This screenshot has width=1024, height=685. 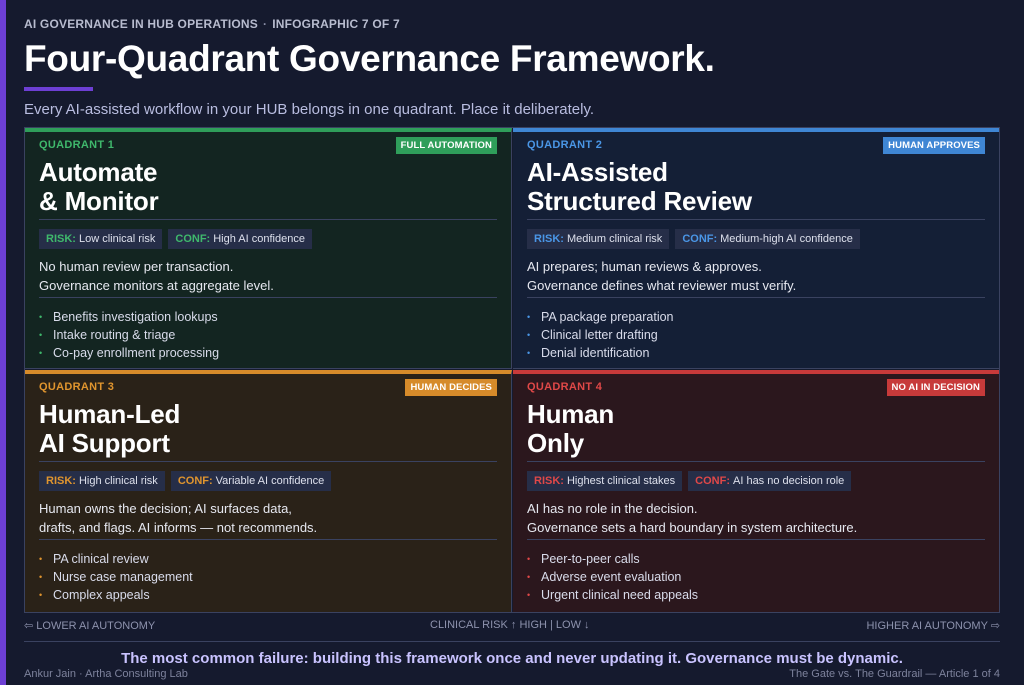 What do you see at coordinates (3, 342) in the screenshot?
I see `accent-bar` at bounding box center [3, 342].